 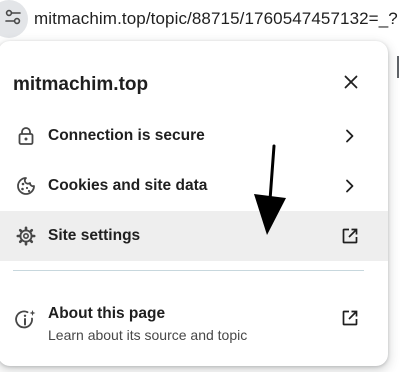 I want to click on site-settings-label: Site settings, so click(x=94, y=235).